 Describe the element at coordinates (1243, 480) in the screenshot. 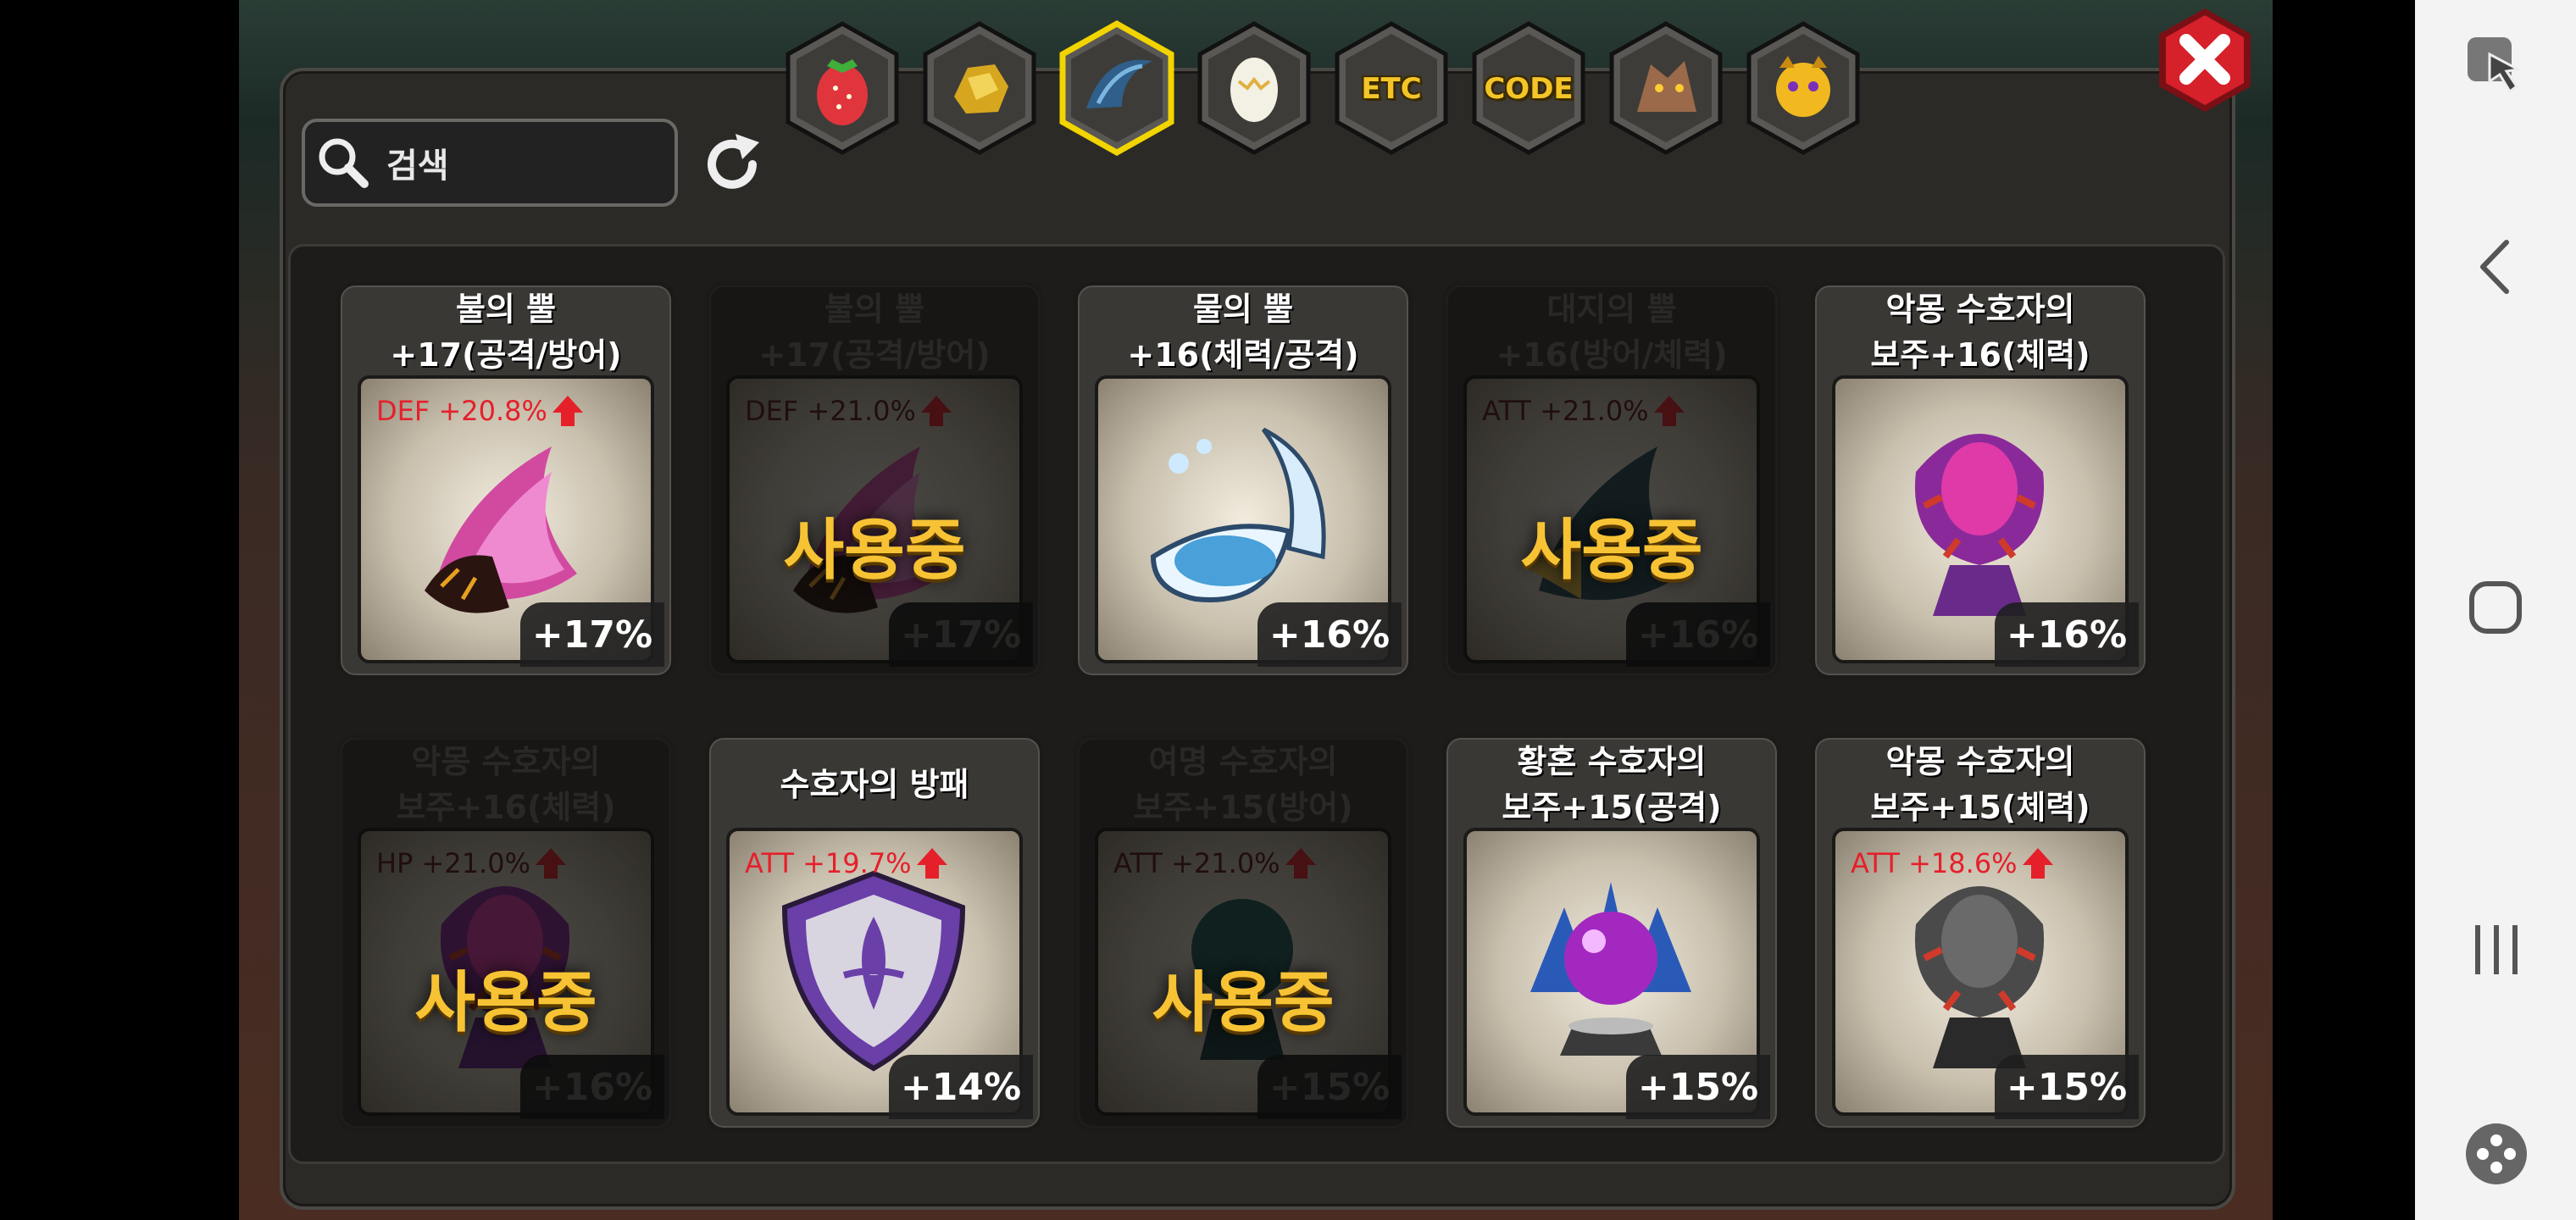

I see `item-card: 물의 뿔 +16(체력/공격) +16%` at that location.